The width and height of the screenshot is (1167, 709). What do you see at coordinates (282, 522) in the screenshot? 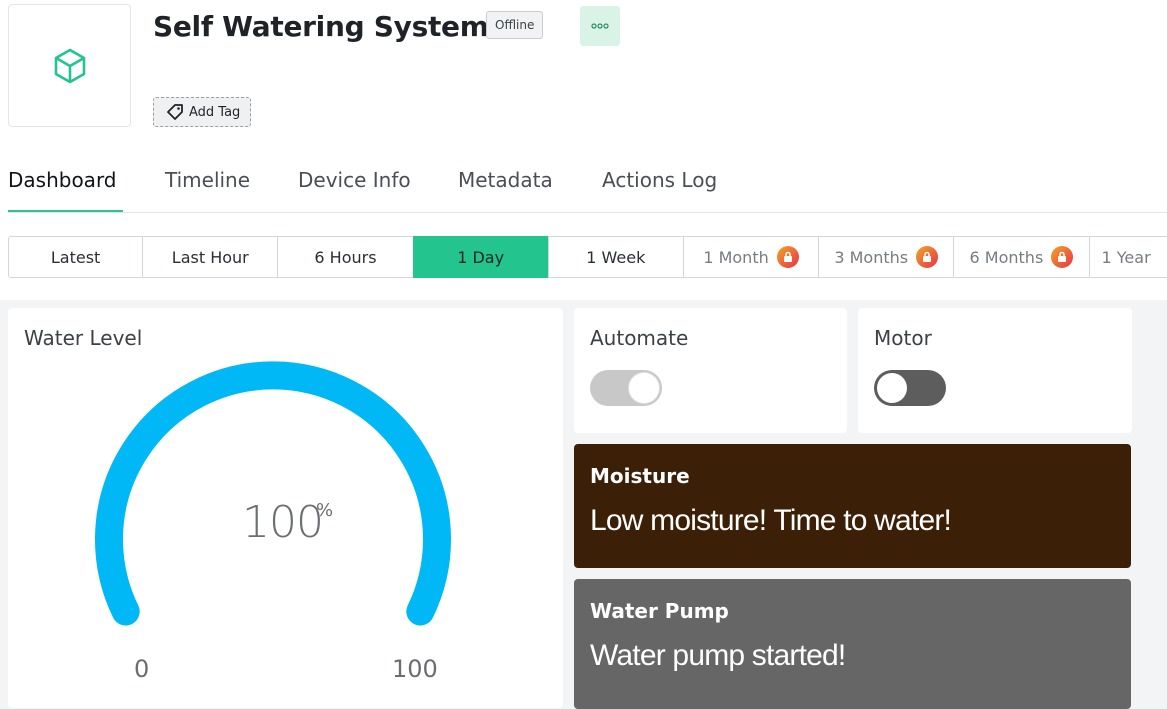
I see `gauge-value: 100` at bounding box center [282, 522].